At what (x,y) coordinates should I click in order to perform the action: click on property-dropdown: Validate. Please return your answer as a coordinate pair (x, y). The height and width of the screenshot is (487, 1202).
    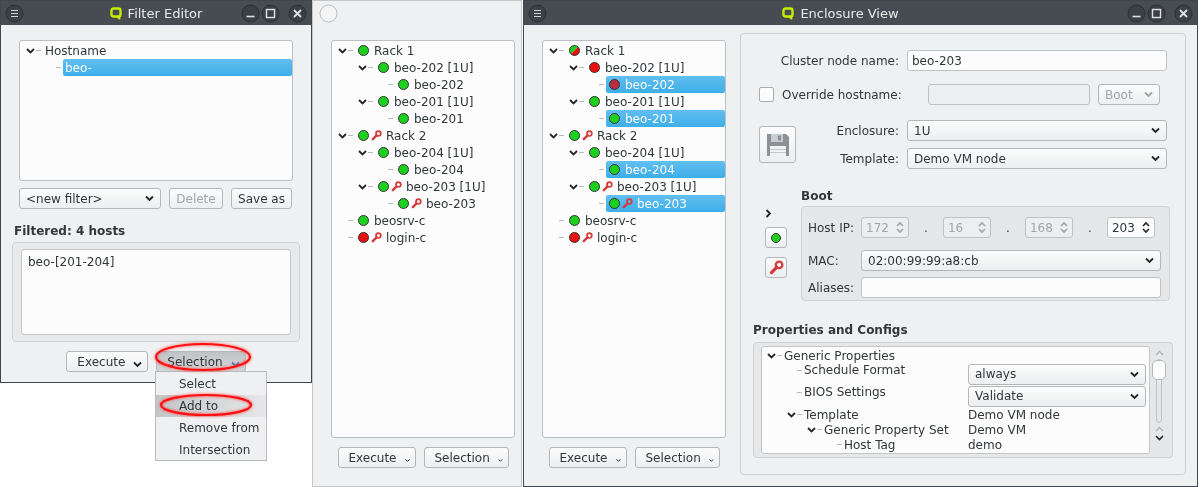
    Looking at the image, I should click on (1057, 396).